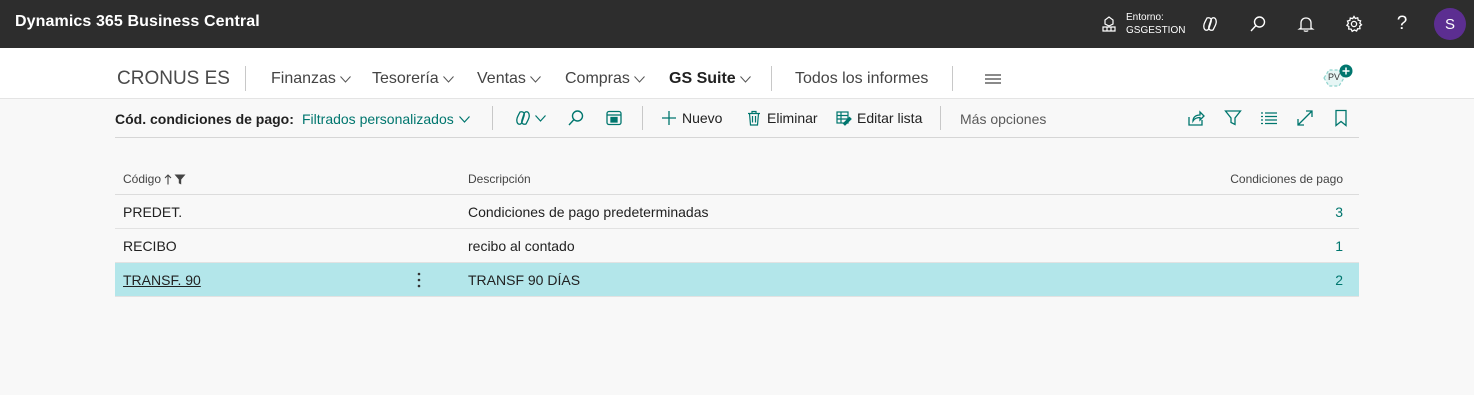  I want to click on expand-button, so click(1305, 118).